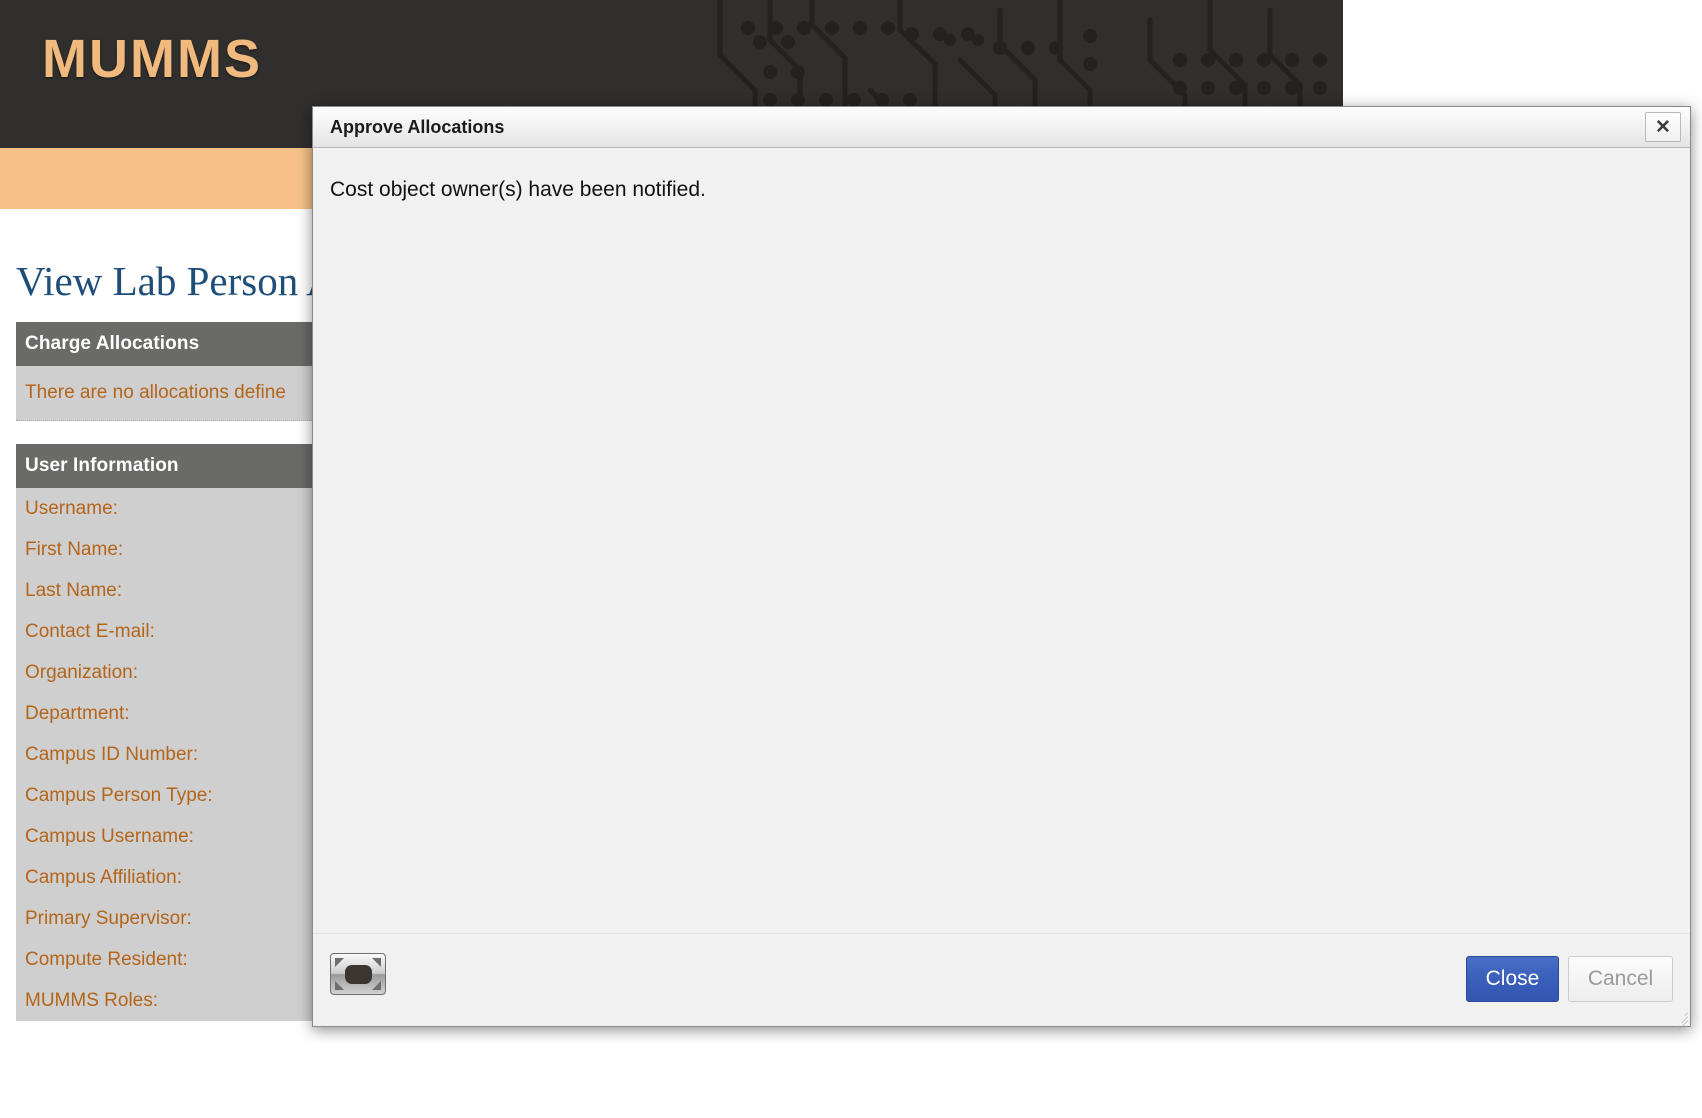 The width and height of the screenshot is (1702, 1118). What do you see at coordinates (376, 962) in the screenshot?
I see `arrow-up-right-icon` at bounding box center [376, 962].